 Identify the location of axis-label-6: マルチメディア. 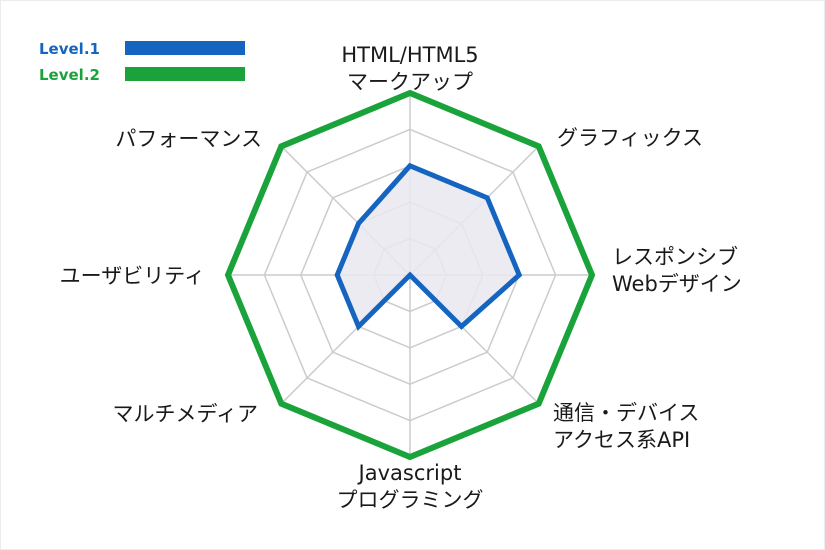
(185, 414).